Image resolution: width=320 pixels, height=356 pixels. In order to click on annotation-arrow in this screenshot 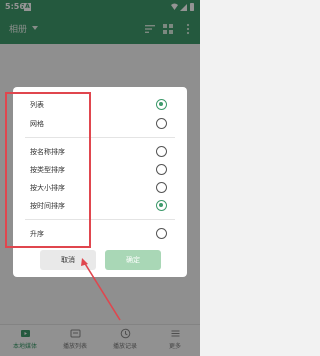, I will do `click(101, 289)`.